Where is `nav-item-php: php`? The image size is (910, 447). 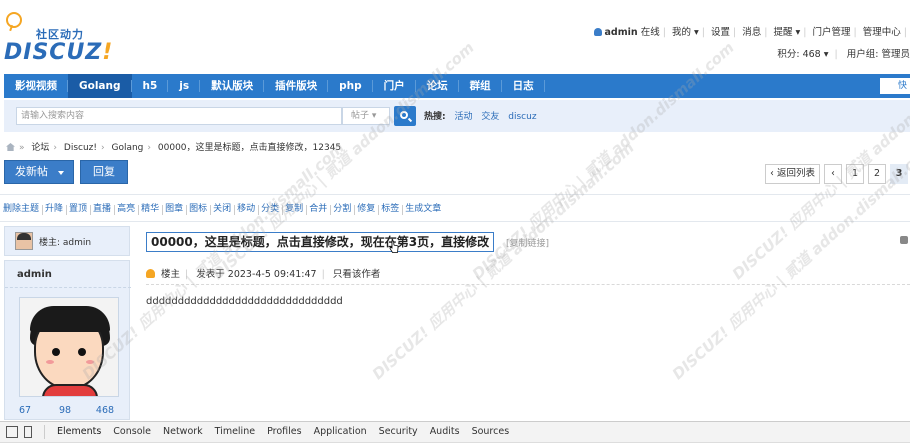 nav-item-php: php is located at coordinates (350, 86).